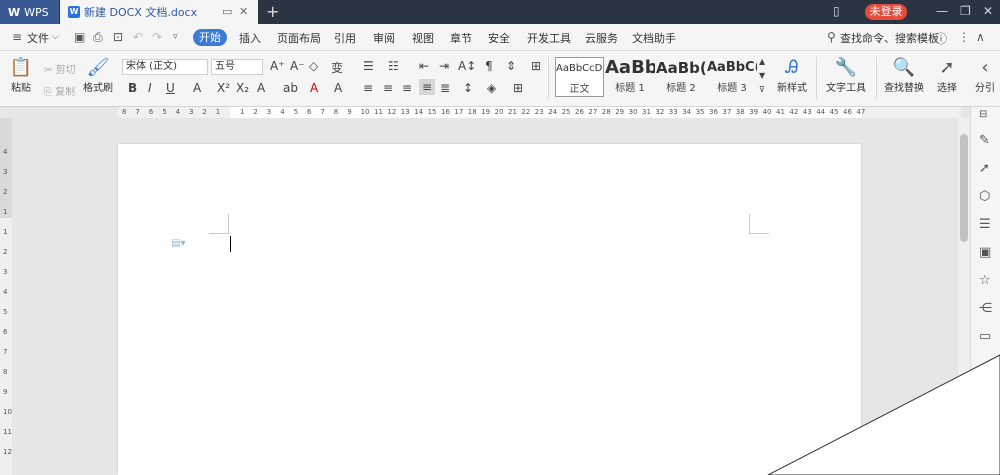 The width and height of the screenshot is (1000, 475). Describe the element at coordinates (314, 88) in the screenshot. I see `font-color-icon: A` at that location.